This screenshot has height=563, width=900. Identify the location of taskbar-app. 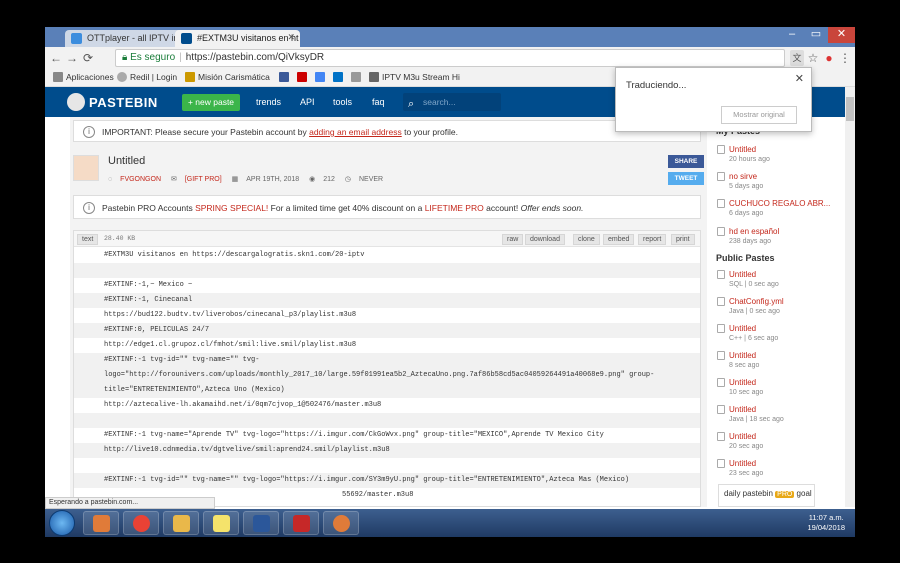
(341, 523).